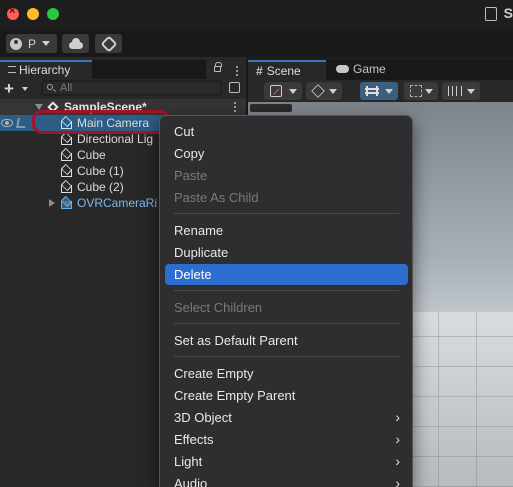 The image size is (513, 487). What do you see at coordinates (100, 171) in the screenshot?
I see `tree-item-label: Cube (1)` at bounding box center [100, 171].